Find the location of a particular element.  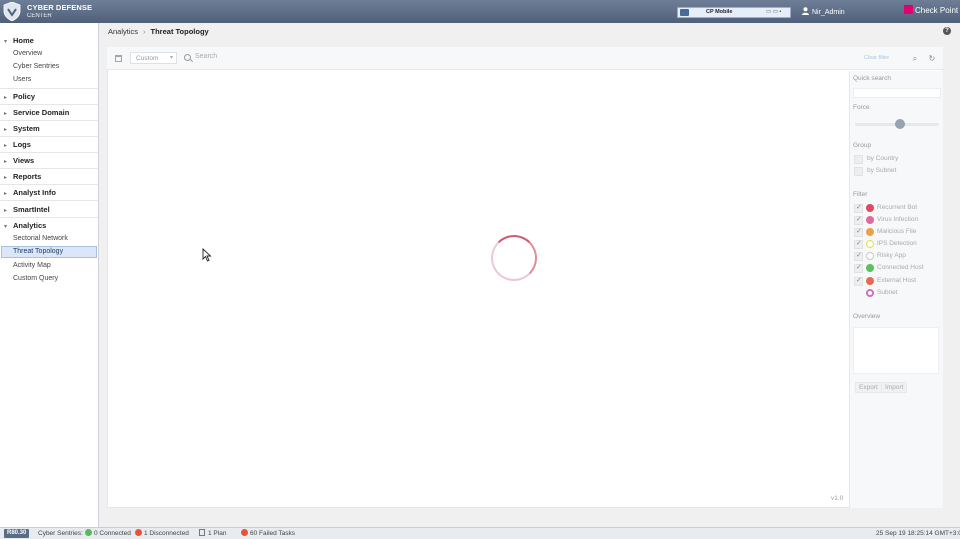

vendor-name: Check Point is located at coordinates (937, 10).